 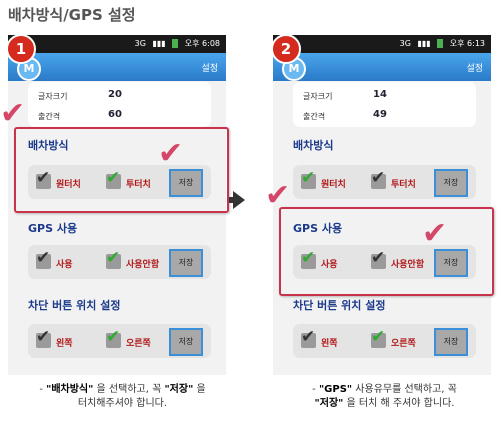 I want to click on step-1-badge: 1, so click(x=21, y=49).